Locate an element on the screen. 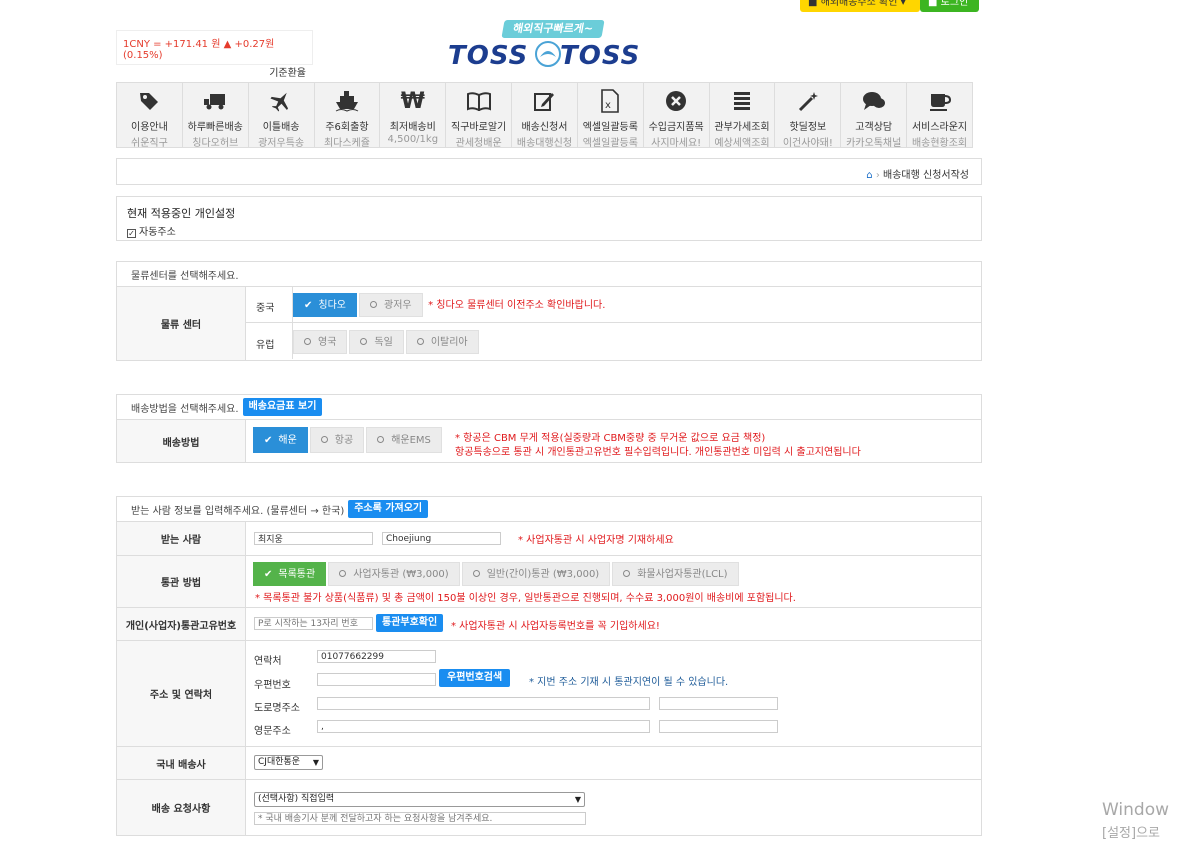 Image resolution: width=1178 pixels, height=847 pixels. menu-item-lounge: 서비스라운지 배송현황조회 is located at coordinates (939, 116).